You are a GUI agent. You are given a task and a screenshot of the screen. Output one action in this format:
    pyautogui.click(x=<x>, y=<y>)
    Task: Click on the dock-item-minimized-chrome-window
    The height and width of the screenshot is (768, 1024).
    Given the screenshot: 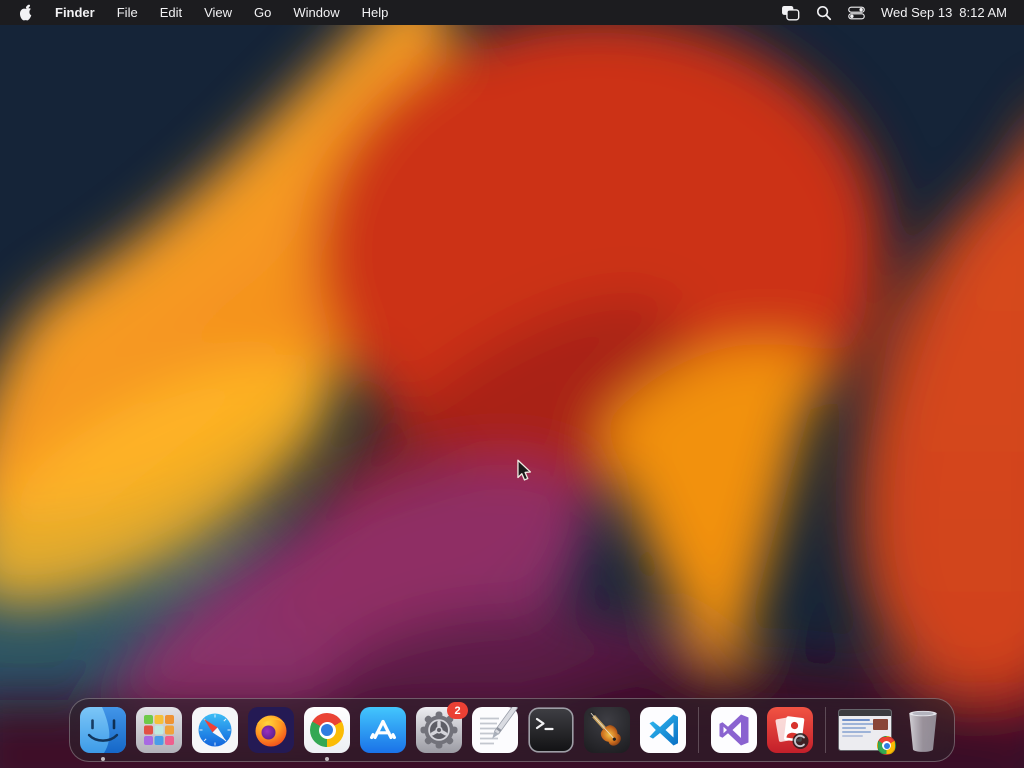 What is the action you would take?
    pyautogui.click(x=867, y=732)
    